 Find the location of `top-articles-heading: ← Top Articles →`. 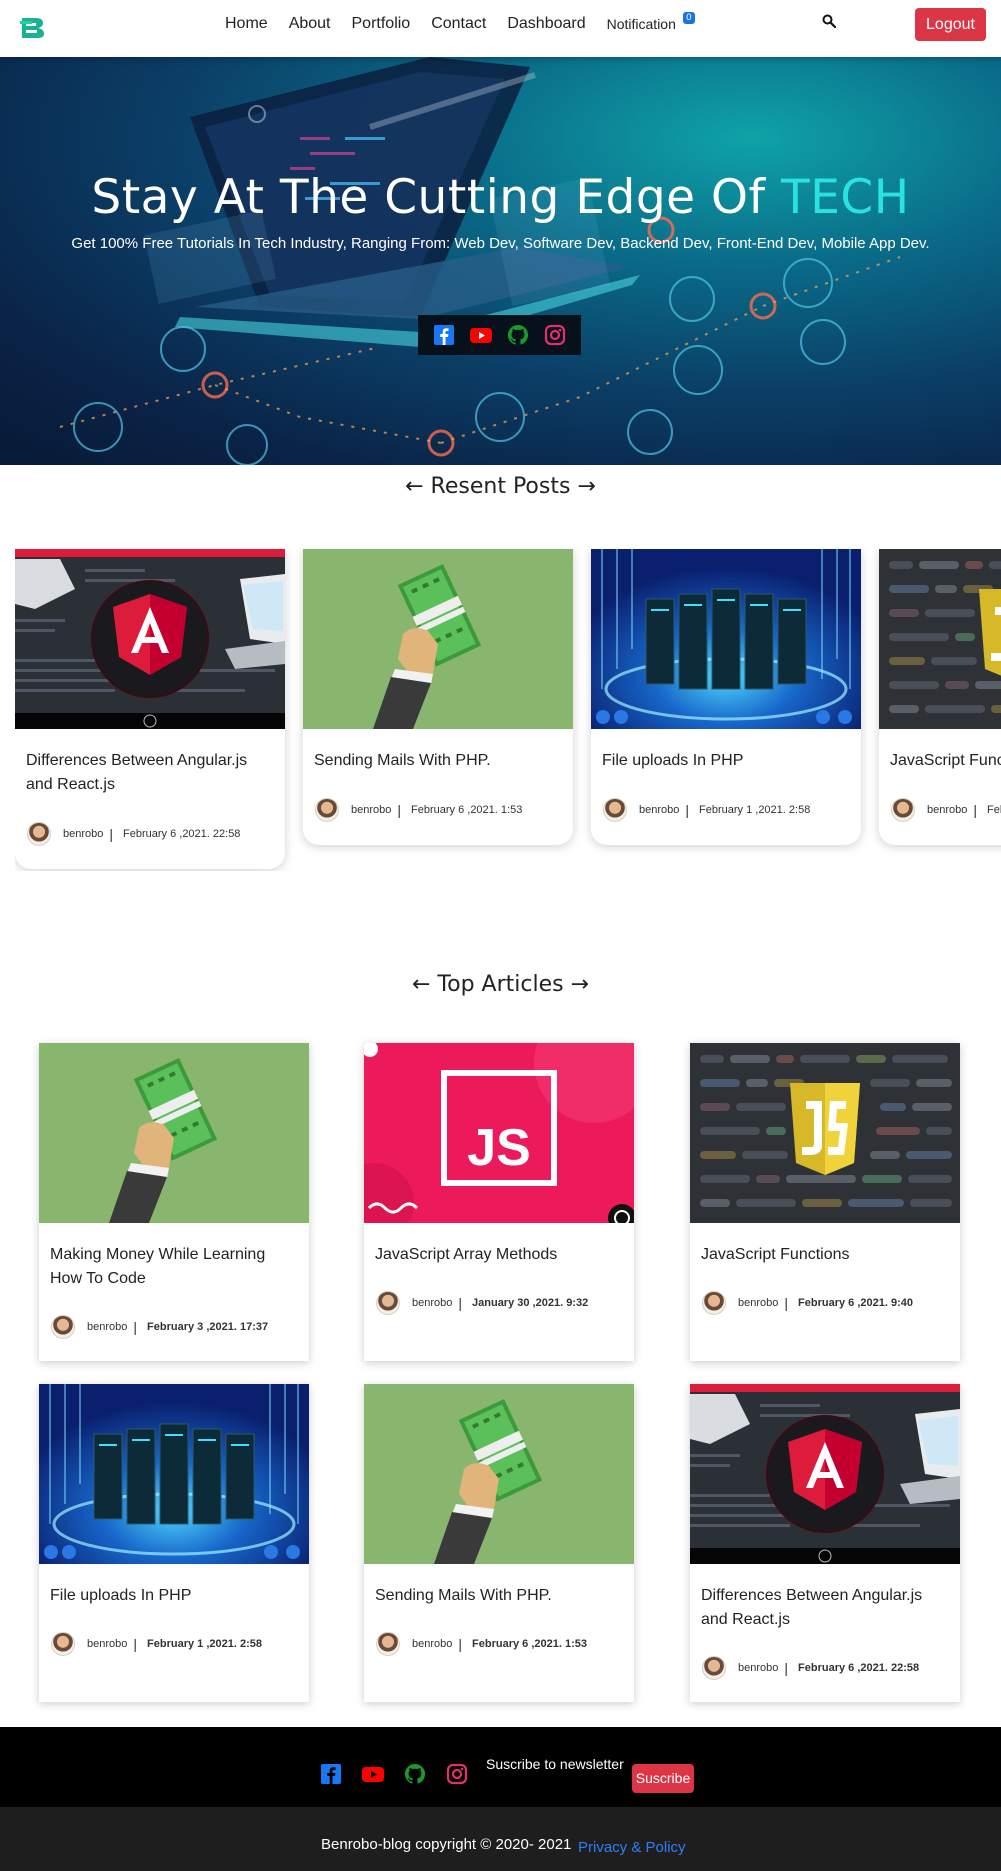

top-articles-heading: ← Top Articles → is located at coordinates (500, 984).